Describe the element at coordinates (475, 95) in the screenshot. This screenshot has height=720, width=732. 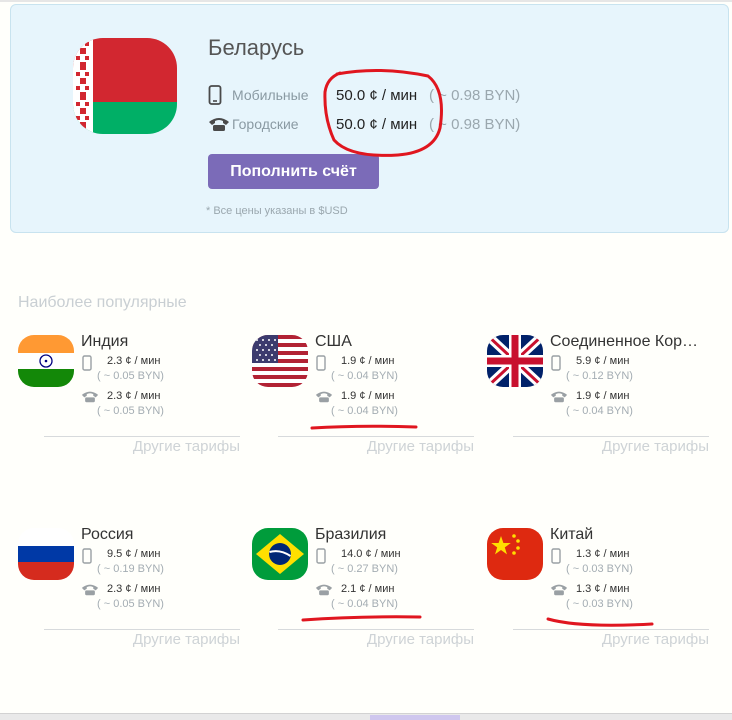
I see `mobile-rate-byn: ( ~ 0.98 BYN)` at that location.